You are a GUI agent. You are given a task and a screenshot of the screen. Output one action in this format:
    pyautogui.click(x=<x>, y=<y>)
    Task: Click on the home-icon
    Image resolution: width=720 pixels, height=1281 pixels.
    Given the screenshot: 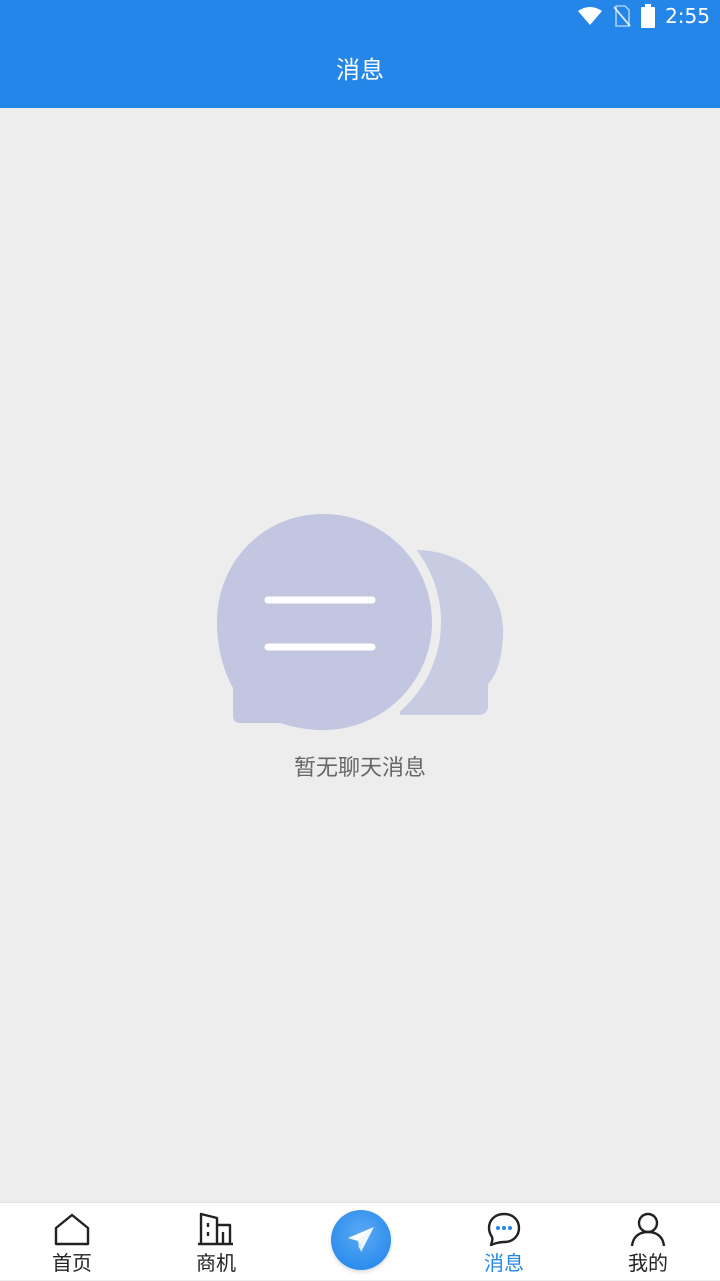 What is the action you would take?
    pyautogui.click(x=72, y=1229)
    